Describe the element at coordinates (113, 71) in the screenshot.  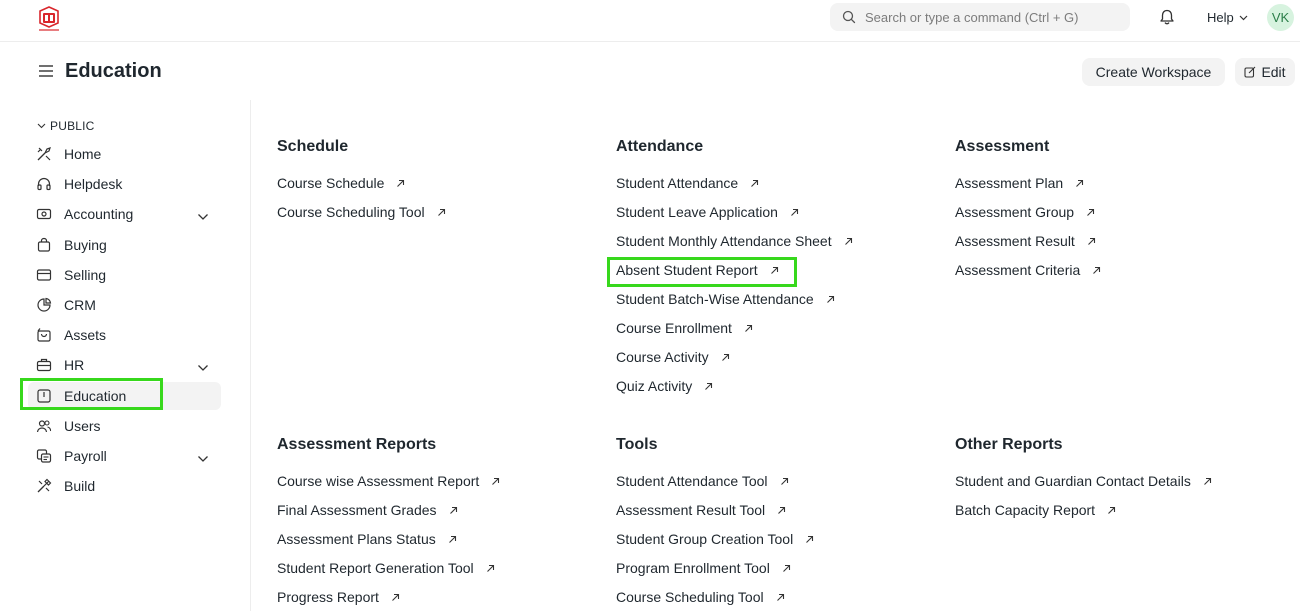
I see `page-title: Education` at that location.